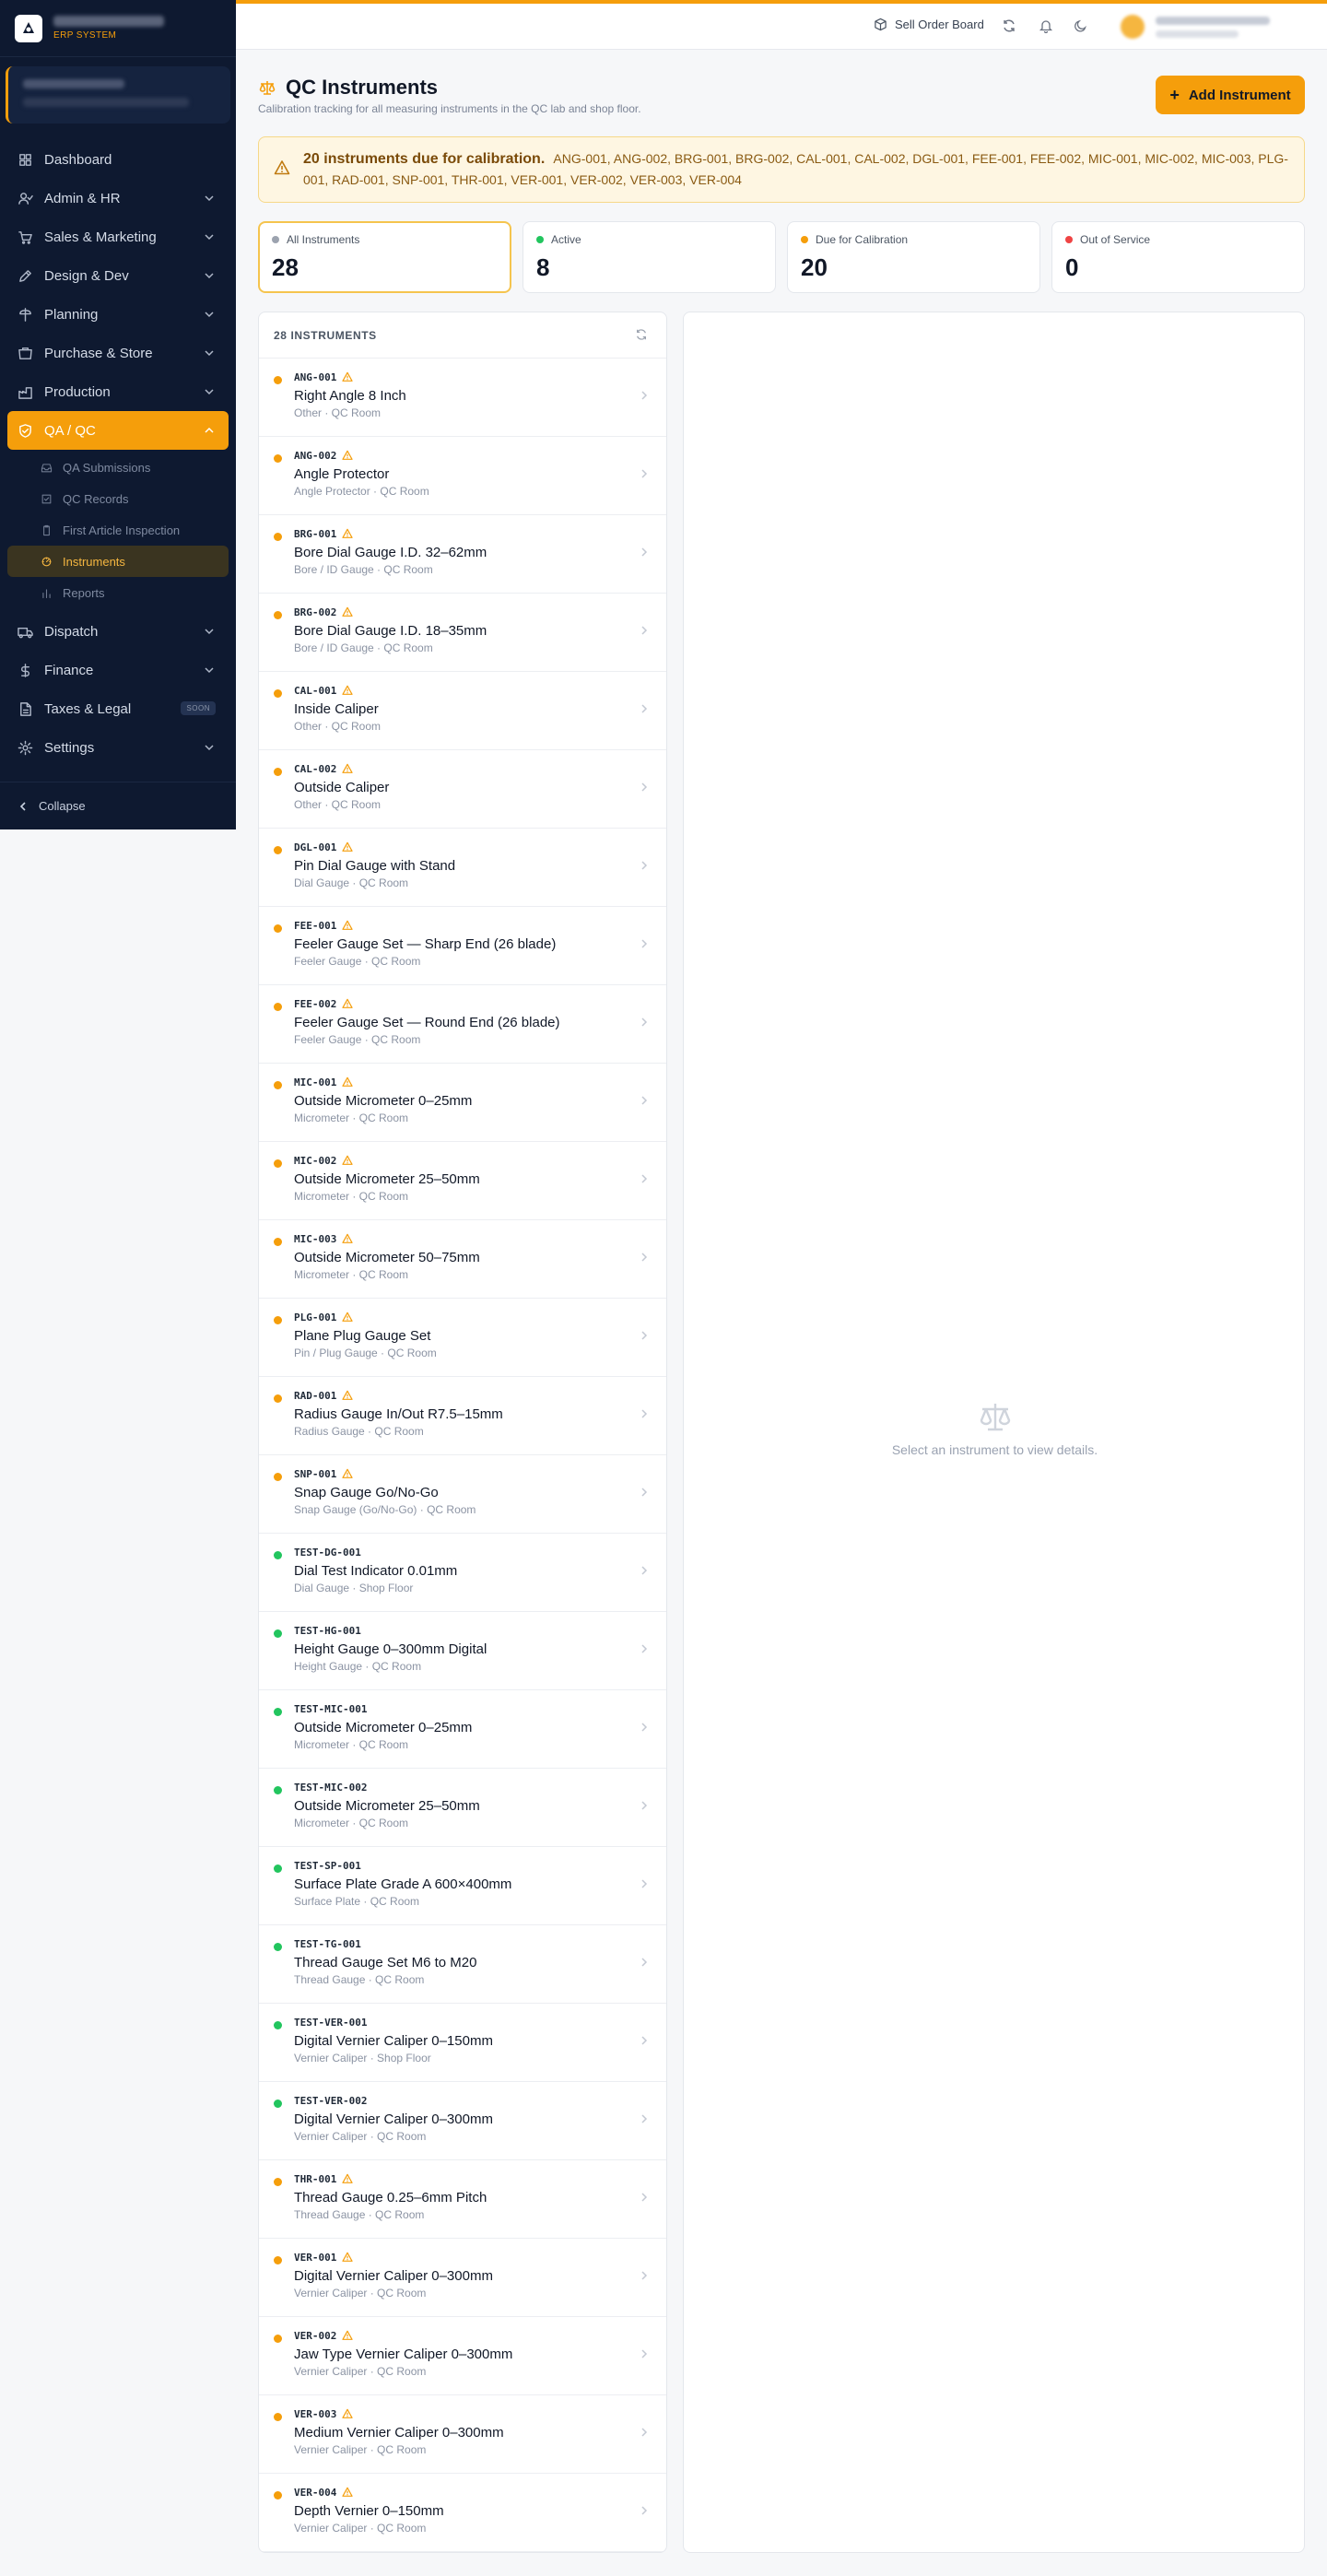  I want to click on sidebar-item-dashboard: Dashboard, so click(118, 159).